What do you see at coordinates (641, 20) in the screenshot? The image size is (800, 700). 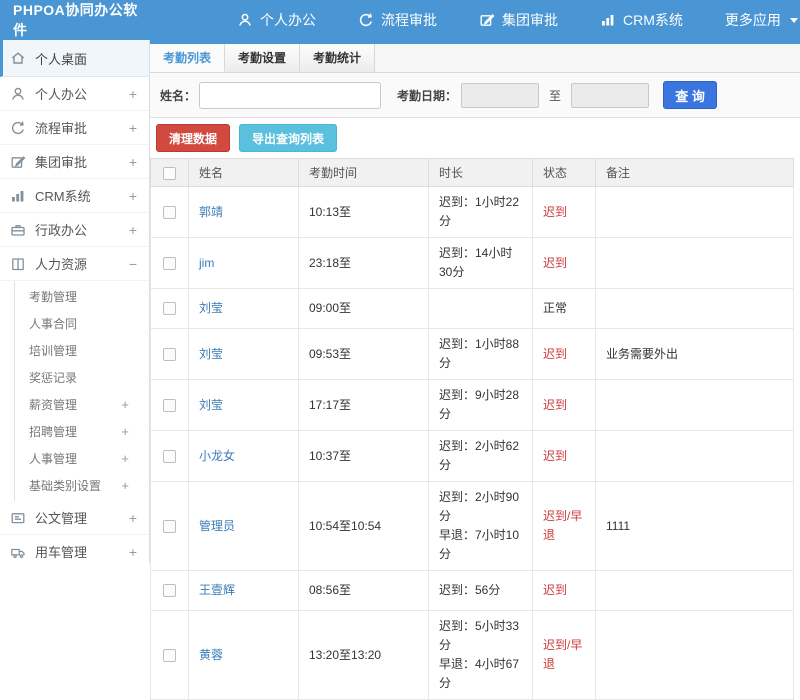 I see `topnav-crm-system: CRM系统` at bounding box center [641, 20].